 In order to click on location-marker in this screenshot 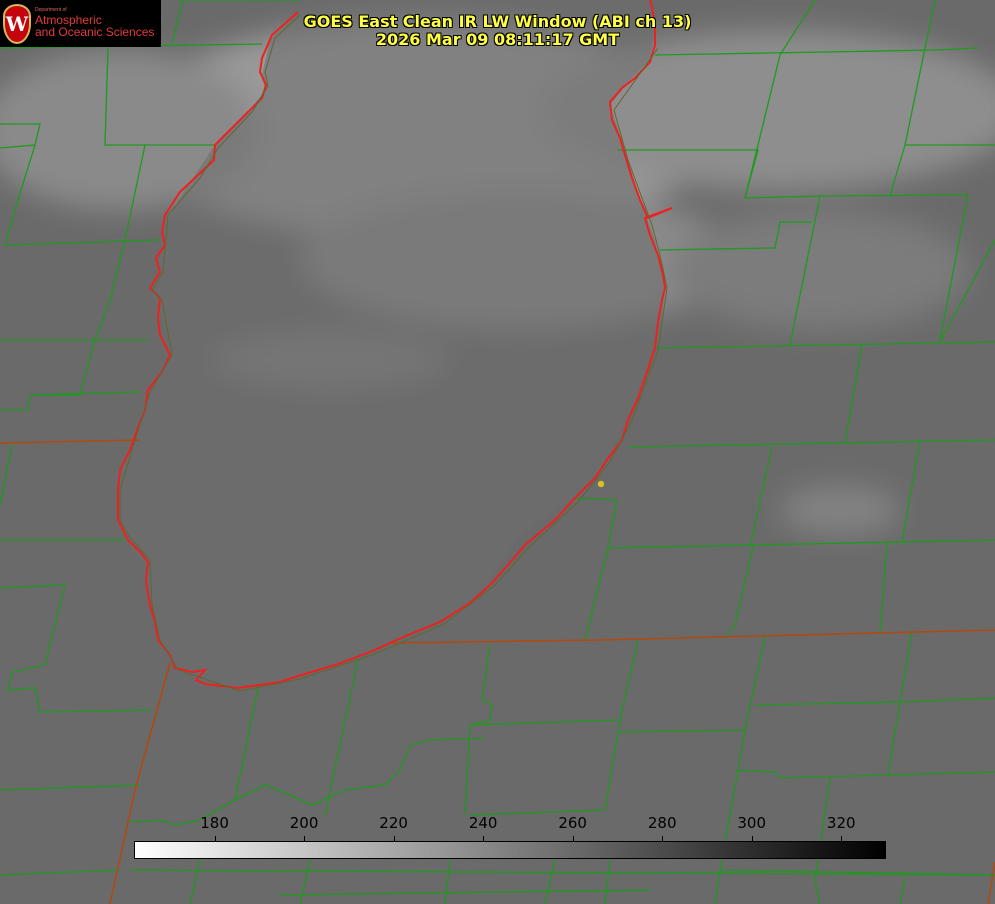, I will do `click(601, 484)`.